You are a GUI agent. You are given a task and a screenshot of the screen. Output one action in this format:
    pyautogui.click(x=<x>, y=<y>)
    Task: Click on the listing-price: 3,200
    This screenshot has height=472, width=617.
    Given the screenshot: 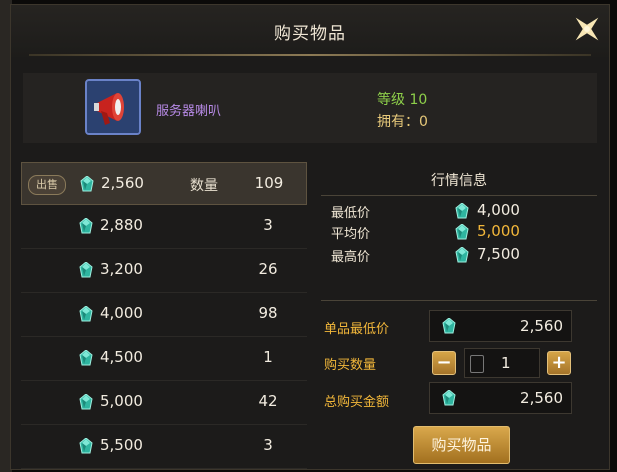 What is the action you would take?
    pyautogui.click(x=121, y=269)
    